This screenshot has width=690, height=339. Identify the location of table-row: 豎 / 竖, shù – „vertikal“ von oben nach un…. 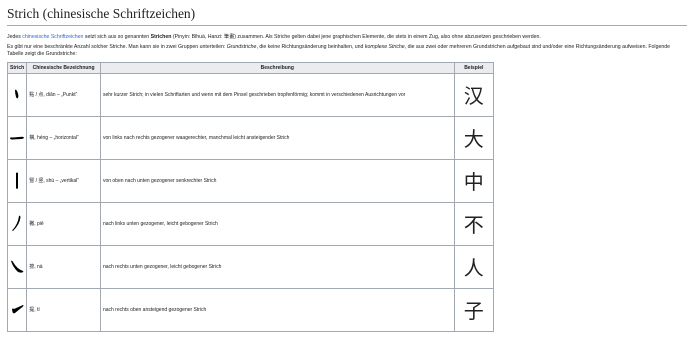
(250, 180).